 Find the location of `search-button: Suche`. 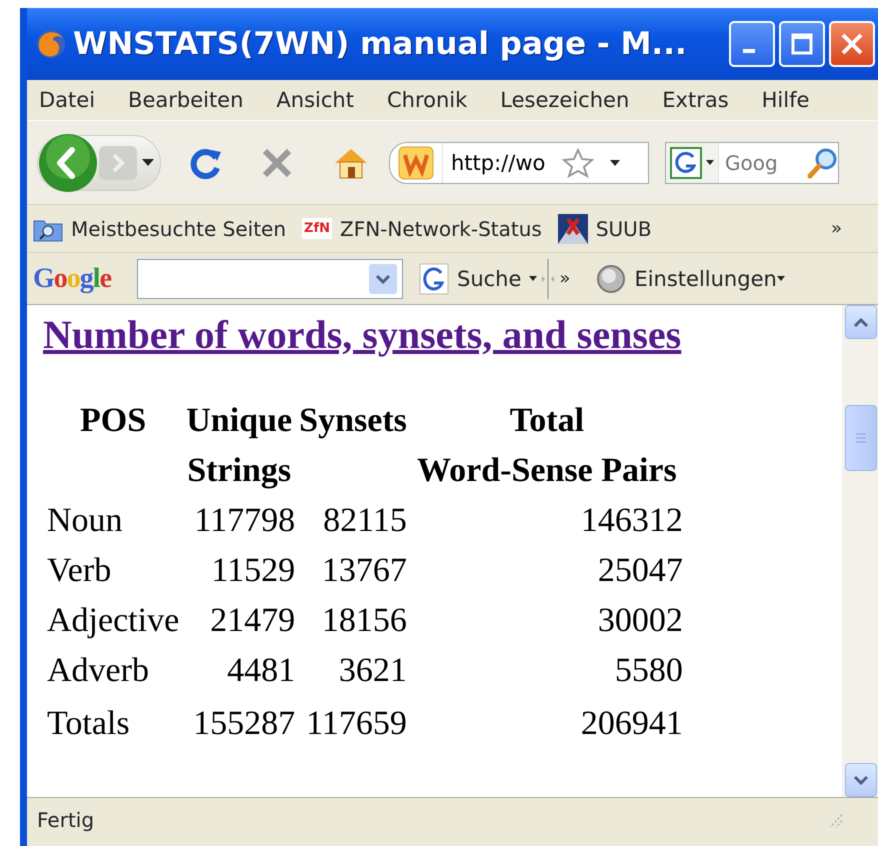

search-button: Suche is located at coordinates (489, 278).